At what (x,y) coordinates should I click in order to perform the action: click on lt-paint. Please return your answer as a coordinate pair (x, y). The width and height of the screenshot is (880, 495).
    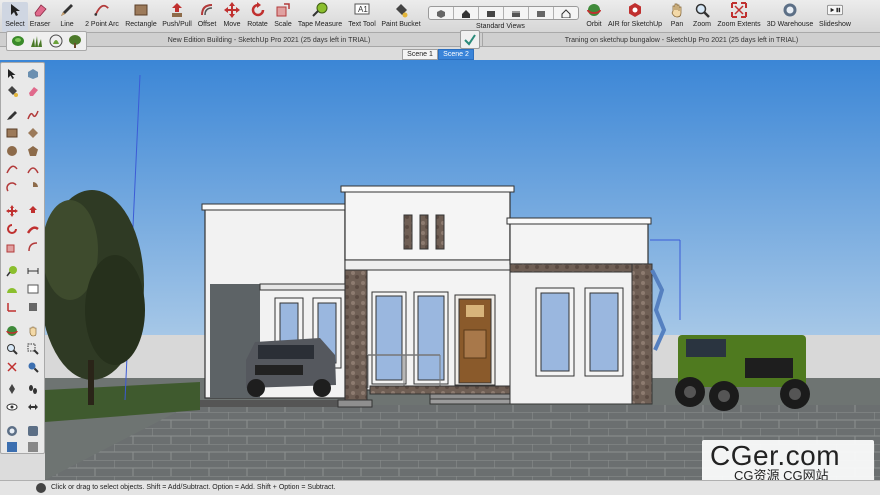
    Looking at the image, I should click on (12, 91).